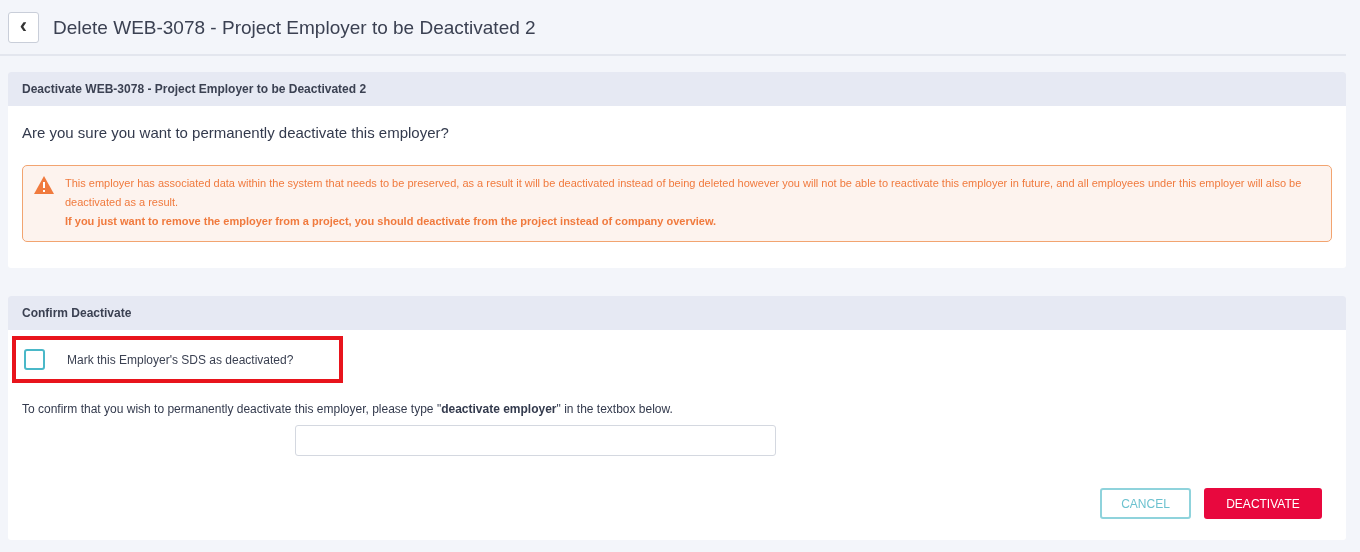  I want to click on back-button: ‹, so click(23, 27).